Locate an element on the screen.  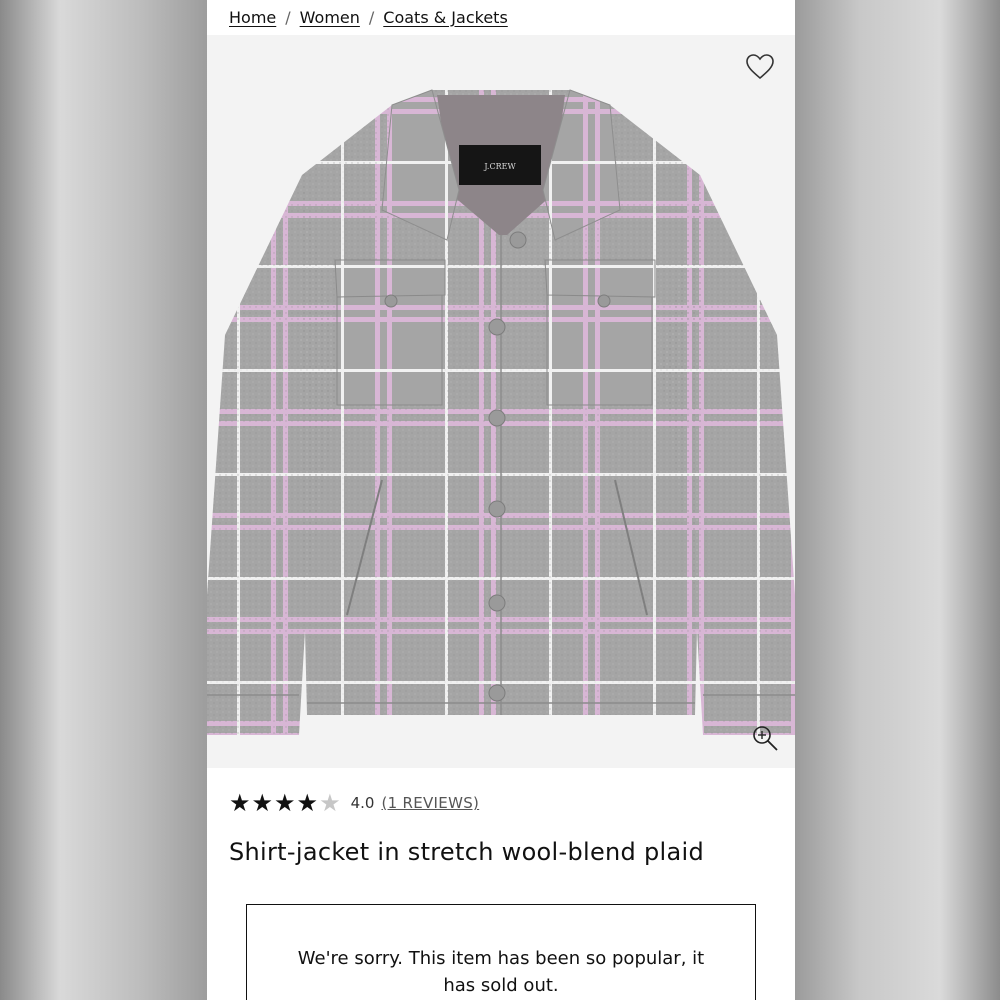
product-title: Shirt-jacket in stretch wool-blend plaid is located at coordinates (467, 852).